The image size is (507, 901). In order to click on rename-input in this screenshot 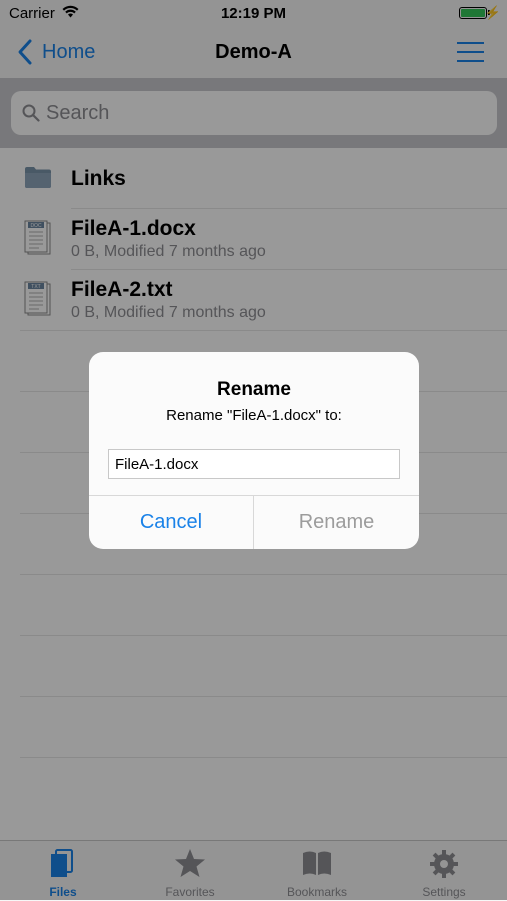, I will do `click(254, 464)`.